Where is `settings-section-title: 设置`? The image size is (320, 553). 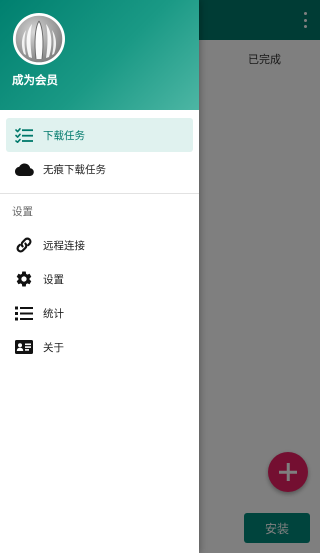
settings-section-title: 设置 is located at coordinates (22, 211).